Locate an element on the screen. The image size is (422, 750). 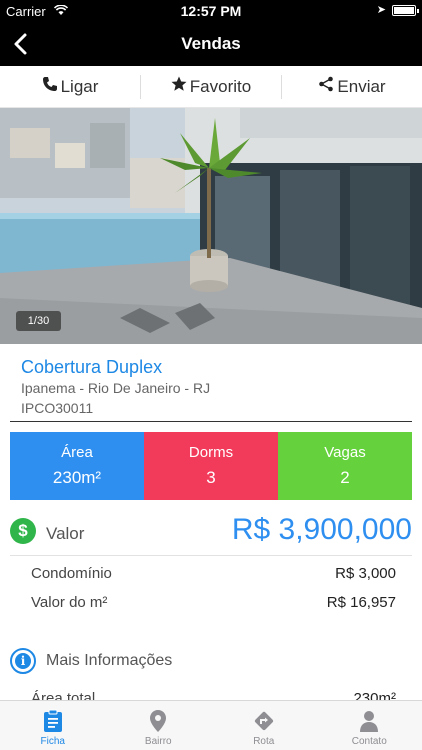
more-info-section: i Mais Informações is located at coordinates (211, 663).